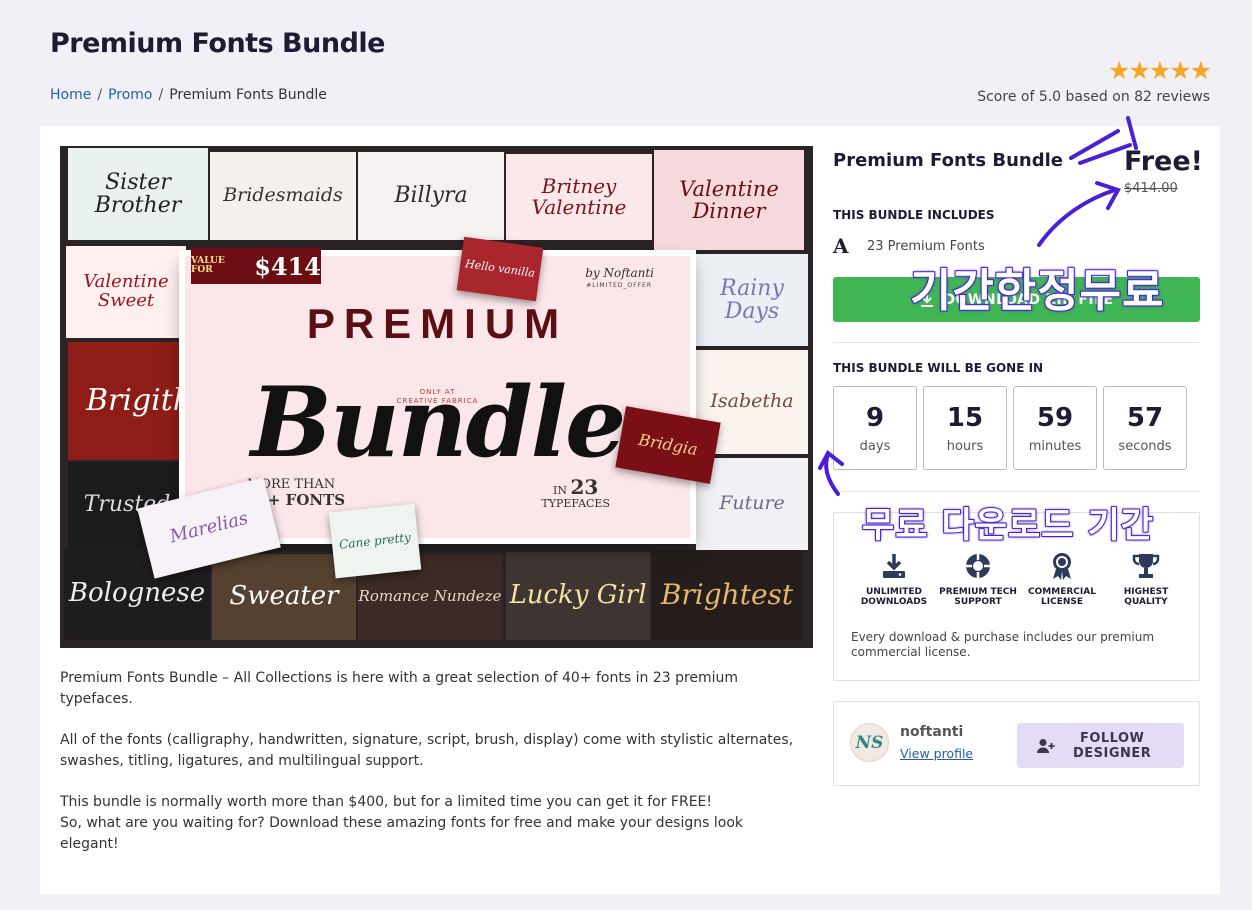 The height and width of the screenshot is (910, 1252). Describe the element at coordinates (978, 592) in the screenshot. I see `feature-label-line: PREMIUM TECH` at that location.